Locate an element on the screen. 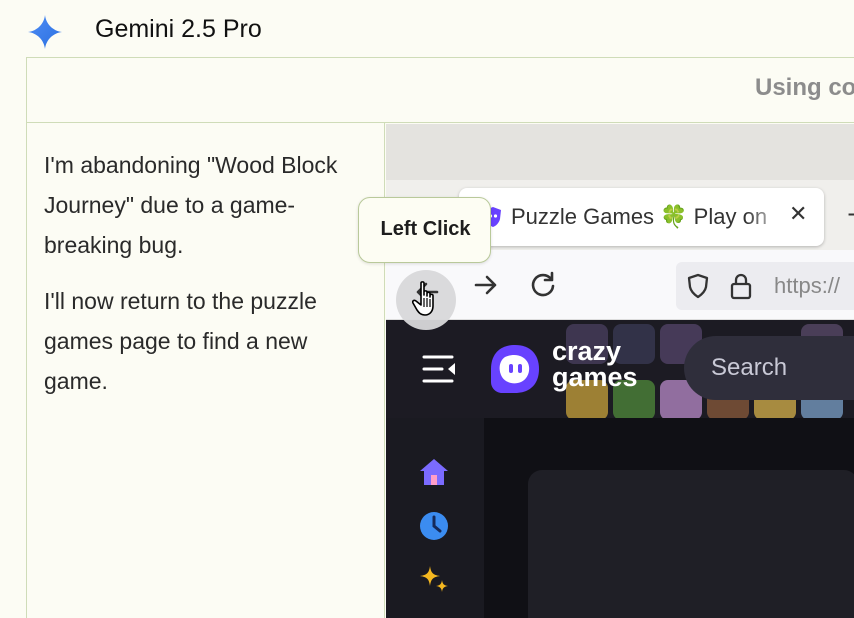 This screenshot has width=854, height=618. search-placeholder: Search is located at coordinates (749, 367).